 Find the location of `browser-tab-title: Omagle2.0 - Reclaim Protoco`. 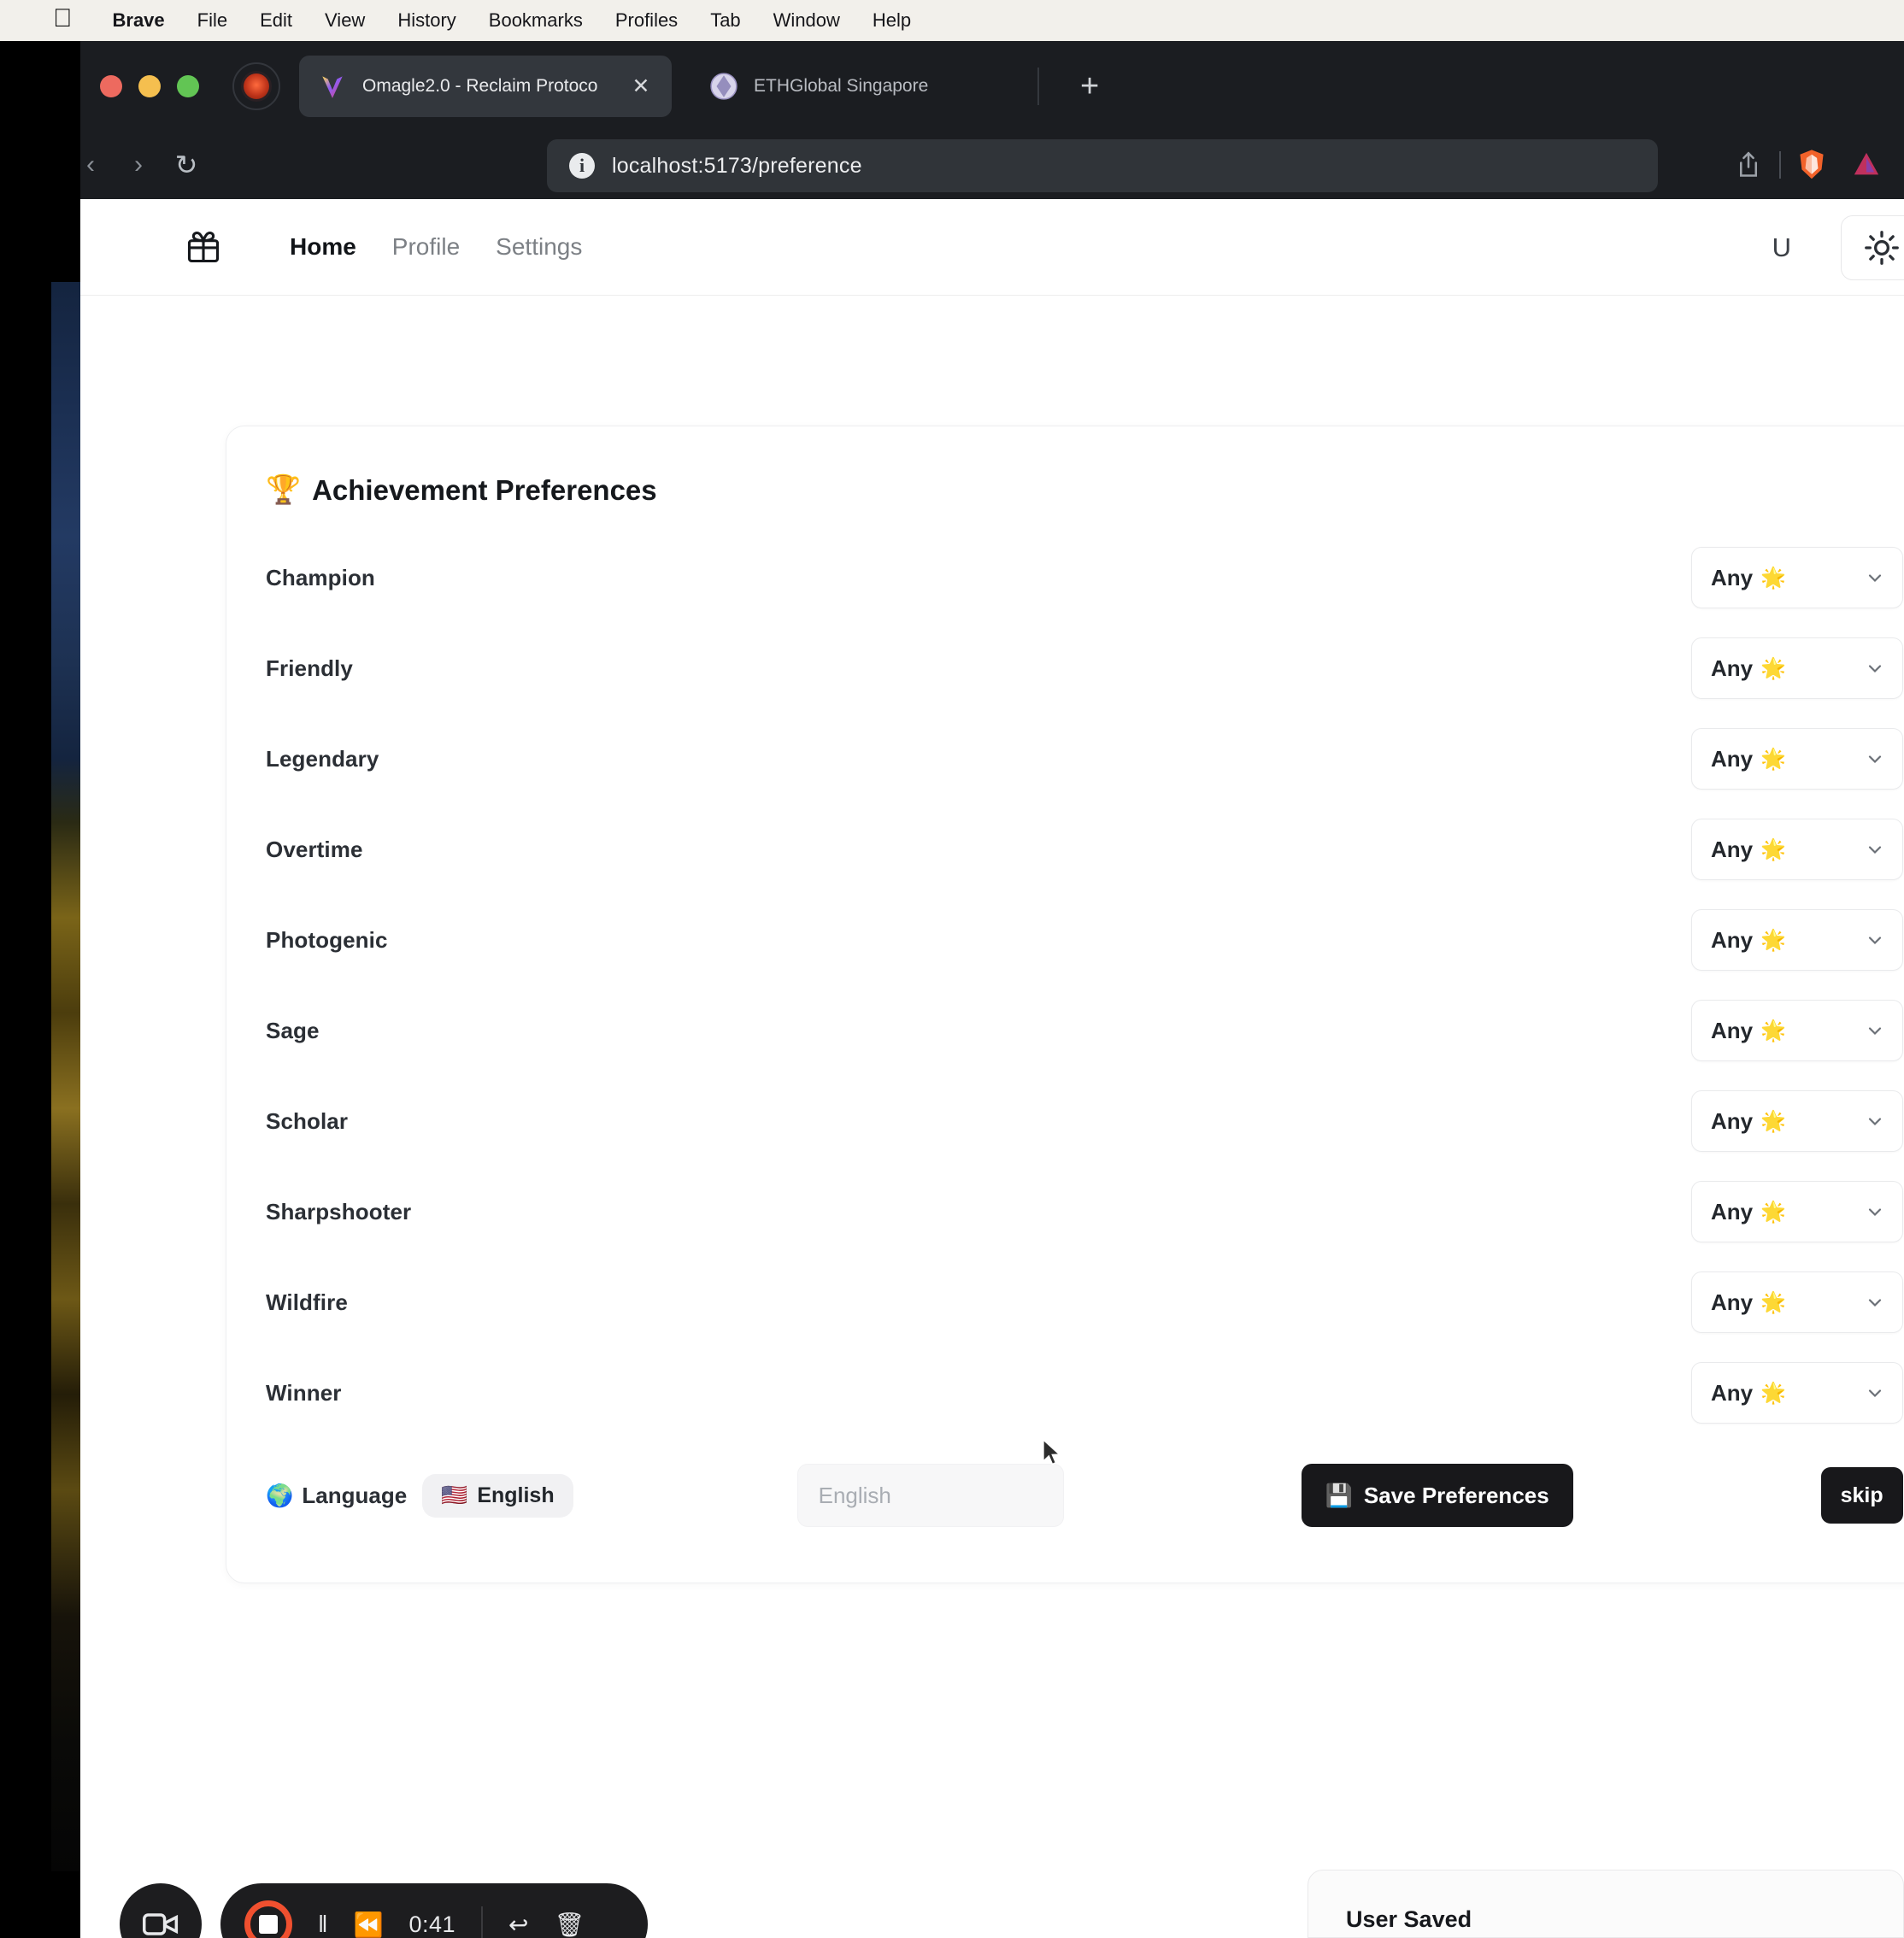

browser-tab-title: Omagle2.0 - Reclaim Protoco is located at coordinates (480, 85).